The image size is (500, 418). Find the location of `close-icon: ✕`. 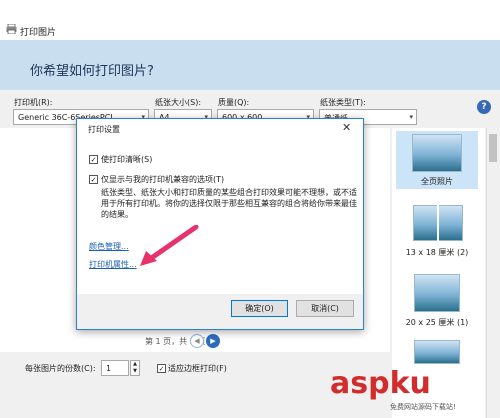

close-icon: ✕ is located at coordinates (346, 127).